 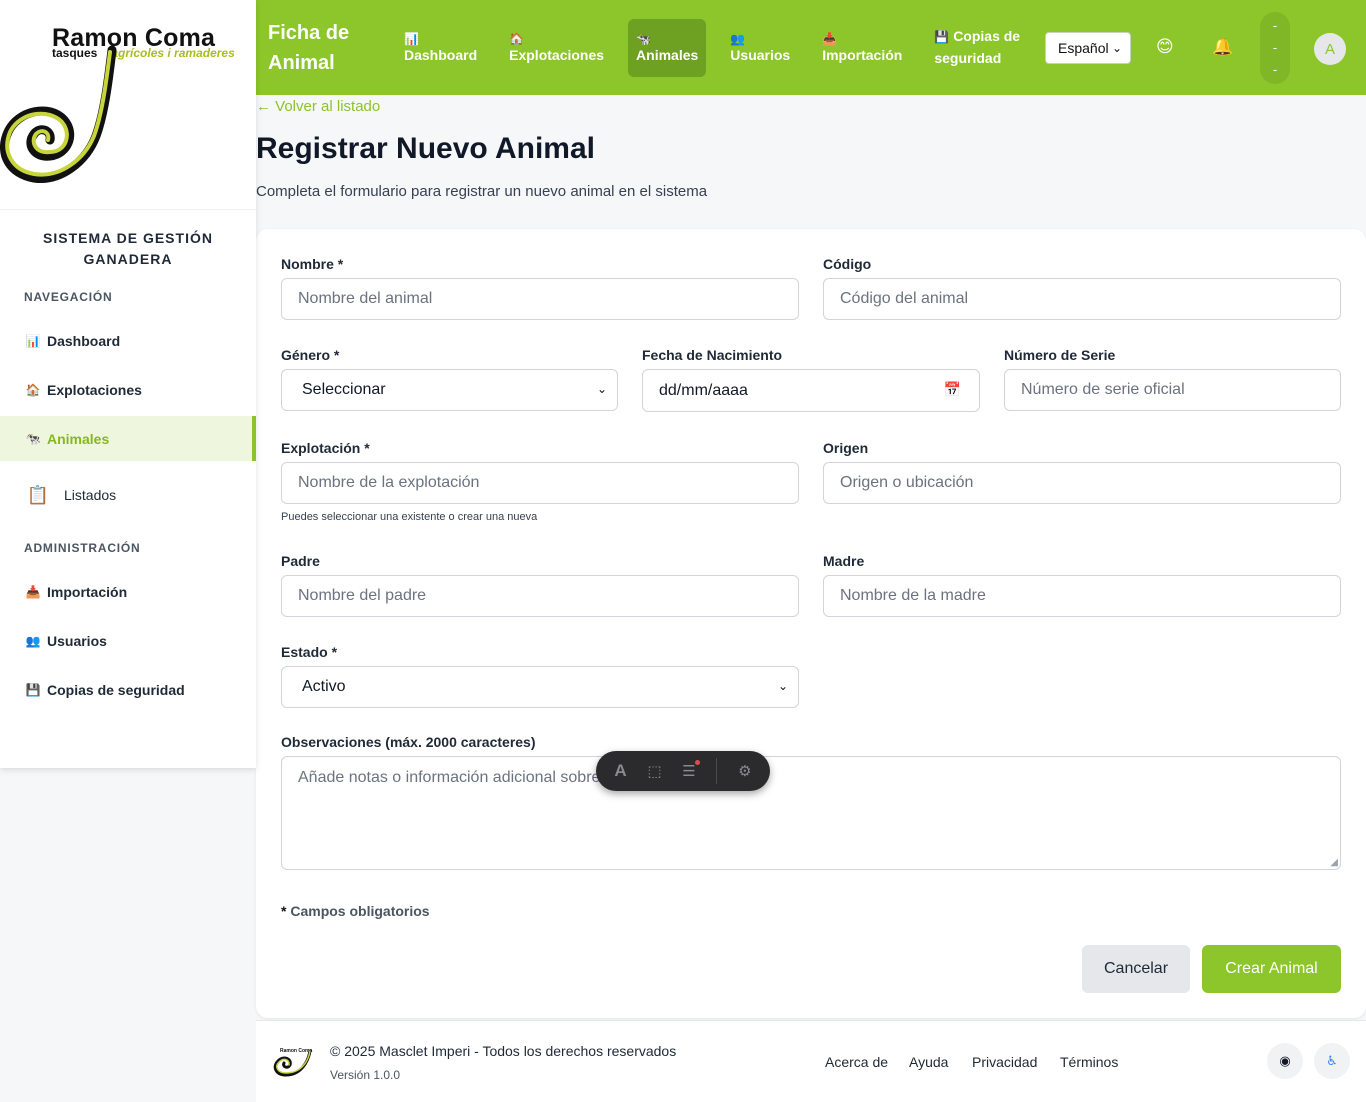 I want to click on fecha-label: Fecha de Nacimiento, so click(x=712, y=355).